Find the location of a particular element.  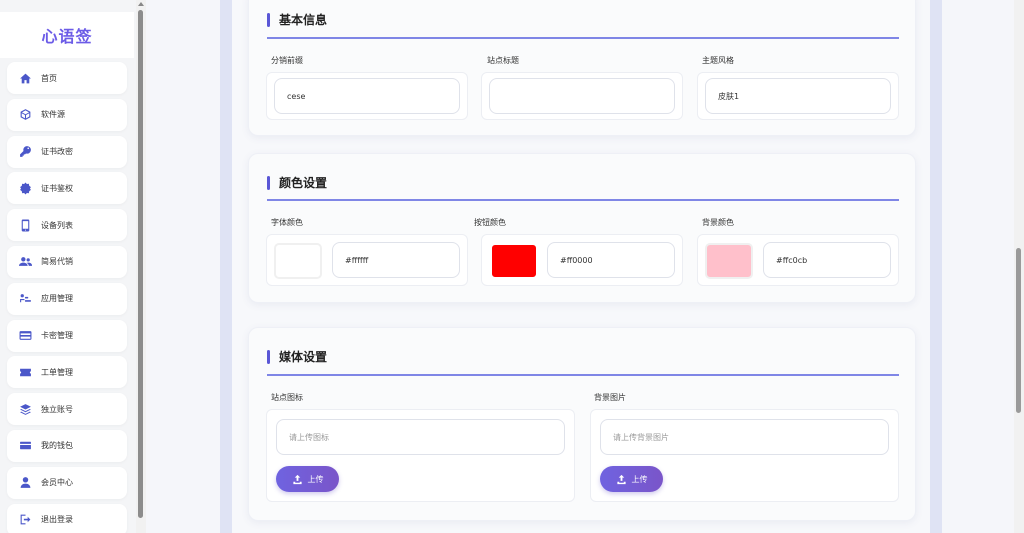

media-settings-header: 媒体设置 is located at coordinates (297, 356).